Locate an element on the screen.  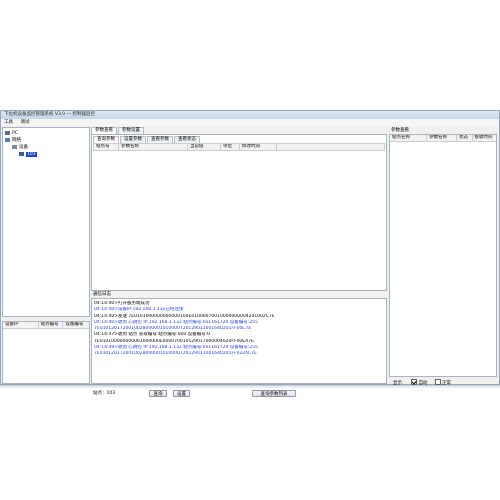
tree-node-label-selected: 103 is located at coordinates (31, 154).